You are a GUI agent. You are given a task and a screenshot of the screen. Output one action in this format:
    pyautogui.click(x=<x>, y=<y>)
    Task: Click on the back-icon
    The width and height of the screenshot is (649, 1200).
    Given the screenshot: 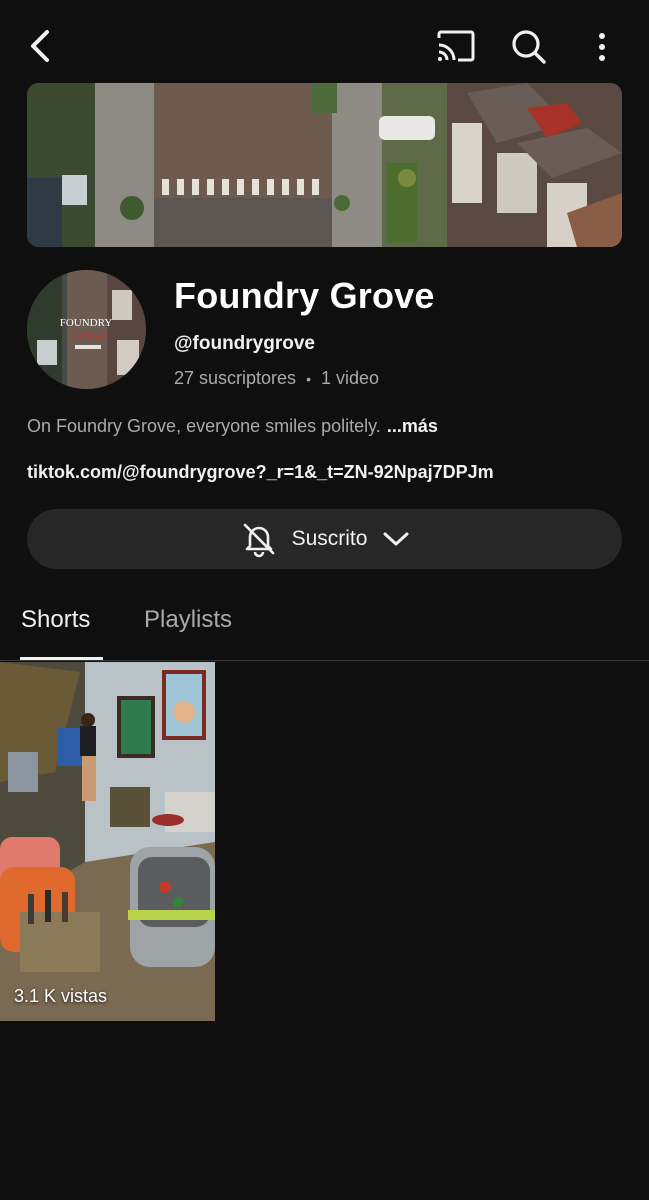 What is the action you would take?
    pyautogui.click(x=40, y=46)
    